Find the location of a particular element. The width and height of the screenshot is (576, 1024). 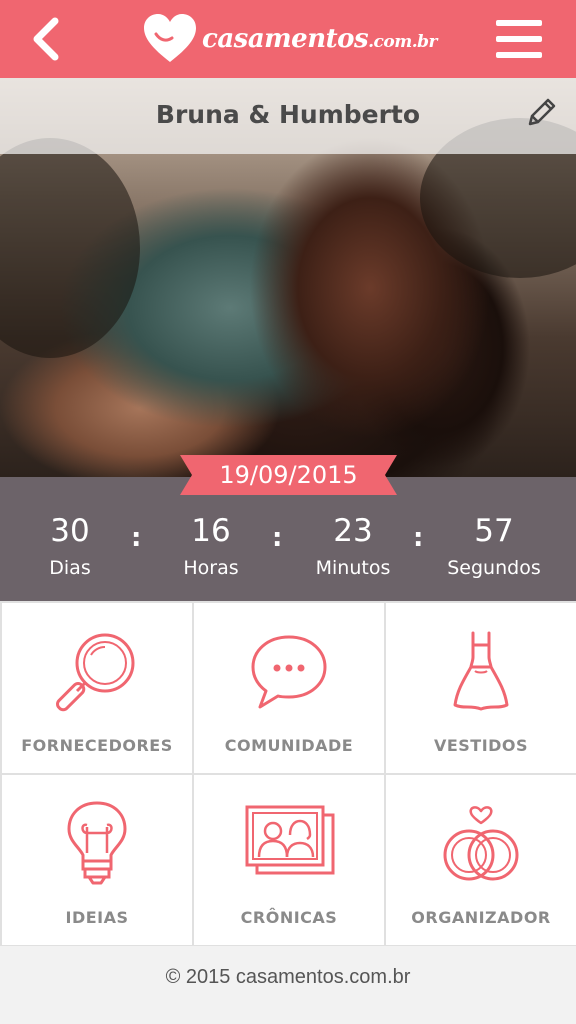

logo: casamentos.com.br is located at coordinates (289, 39).